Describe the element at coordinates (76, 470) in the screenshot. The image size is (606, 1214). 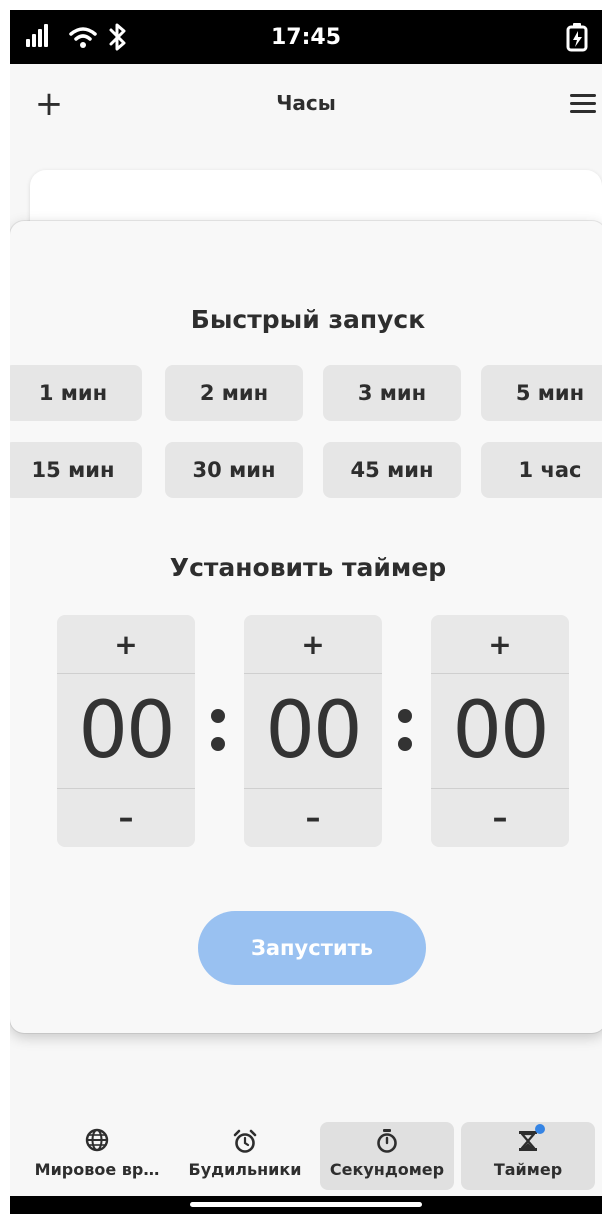
I see `quick-15-min-button: 15 мин` at that location.